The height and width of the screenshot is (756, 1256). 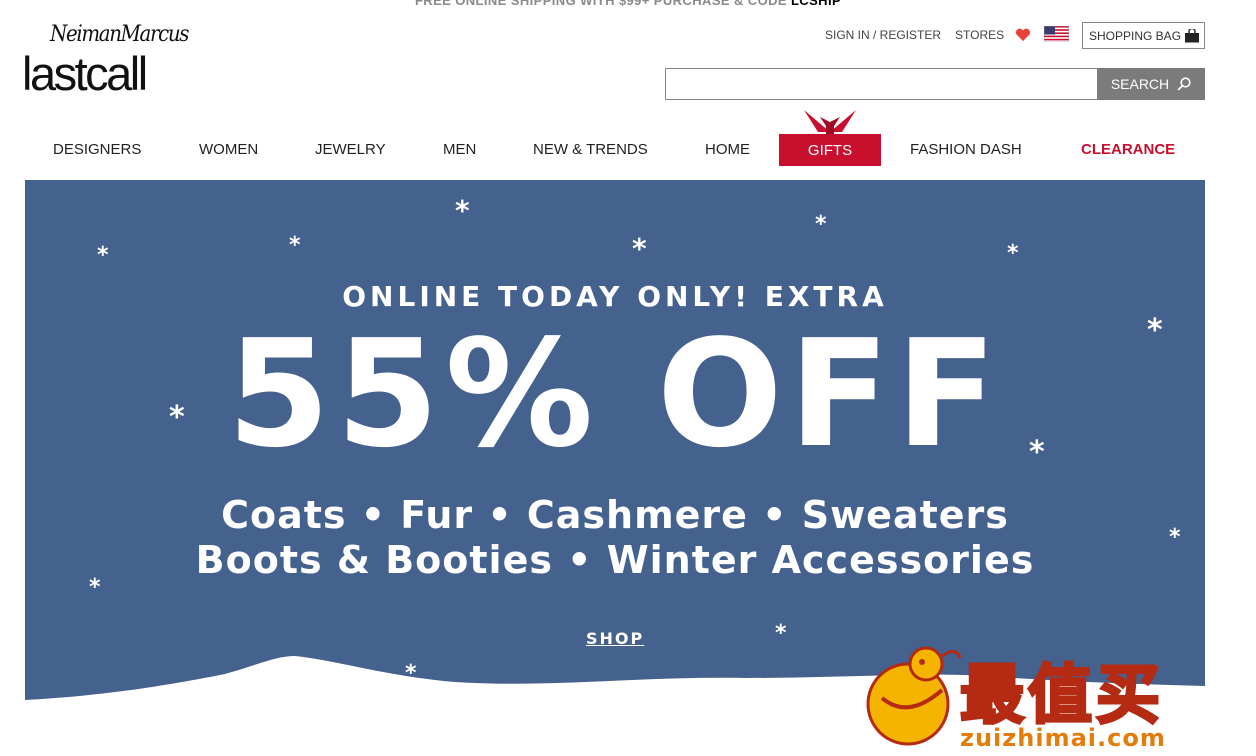 I want to click on bag-icon, so click(x=1192, y=35).